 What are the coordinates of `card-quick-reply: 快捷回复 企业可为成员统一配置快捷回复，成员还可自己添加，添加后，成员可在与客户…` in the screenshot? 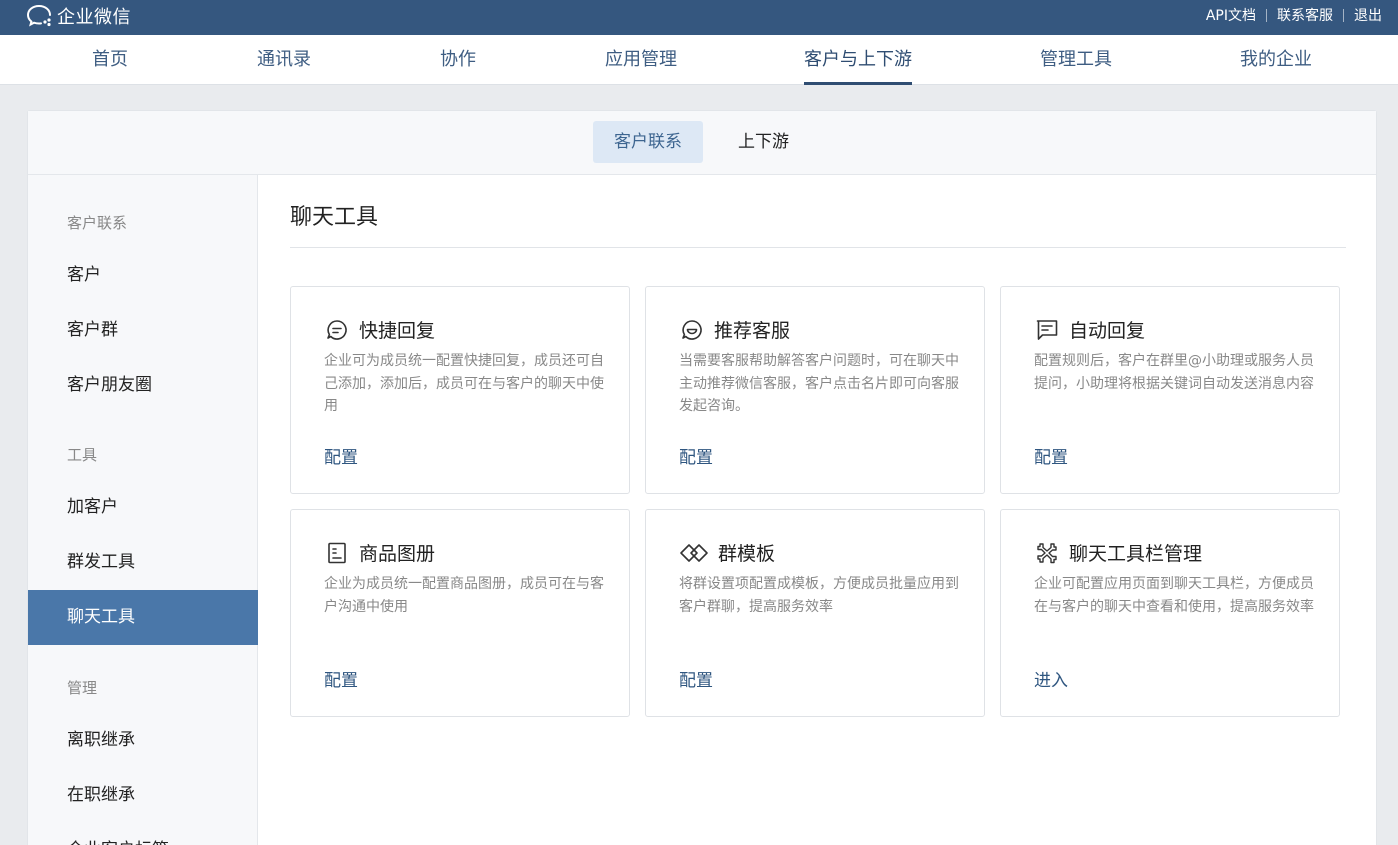 It's located at (460, 390).